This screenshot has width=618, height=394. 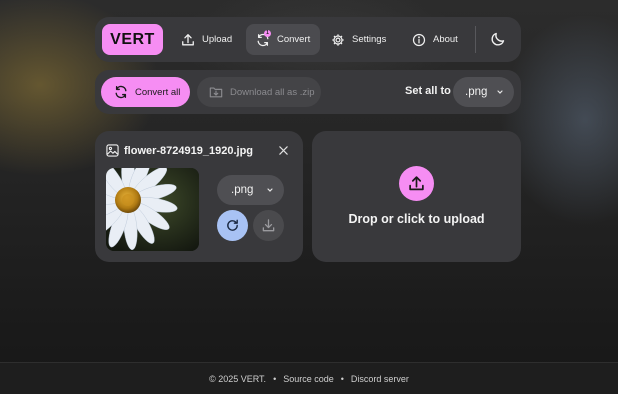 I want to click on nav-about: About, so click(x=435, y=39).